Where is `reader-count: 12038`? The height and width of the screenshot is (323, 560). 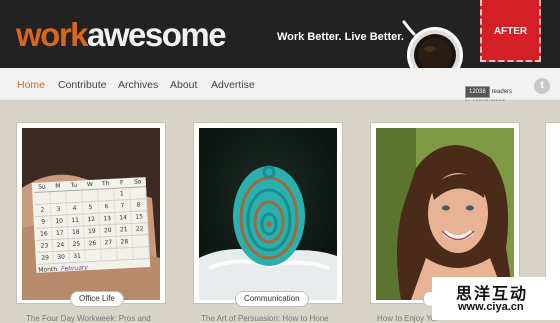 reader-count: 12038 is located at coordinates (477, 92).